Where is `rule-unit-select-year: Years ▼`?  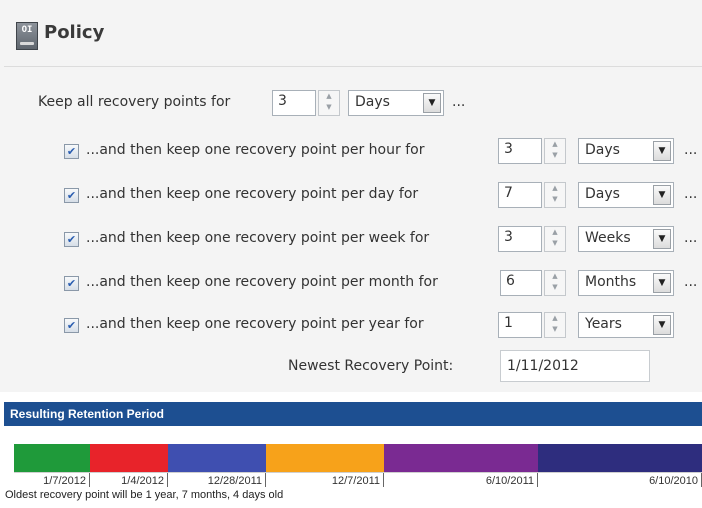
rule-unit-select-year: Years ▼ is located at coordinates (626, 325).